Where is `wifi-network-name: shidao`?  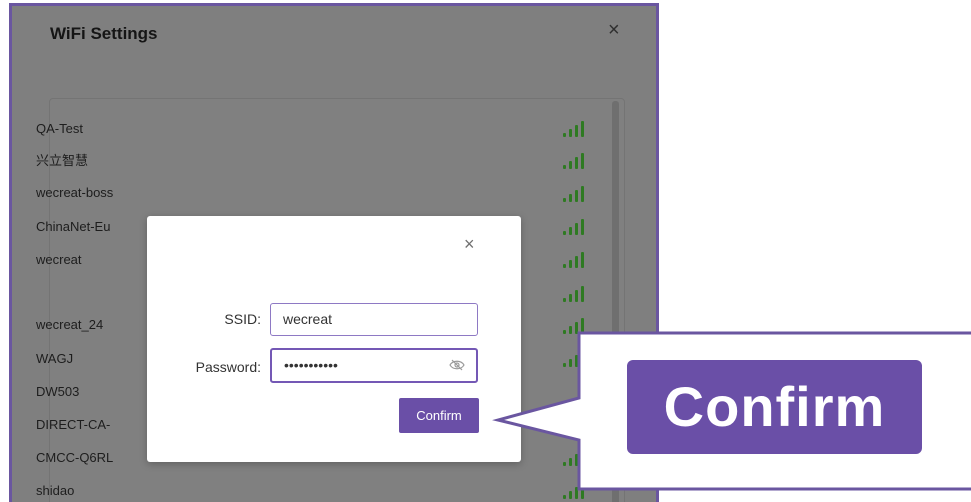 wifi-network-name: shidao is located at coordinates (55, 490).